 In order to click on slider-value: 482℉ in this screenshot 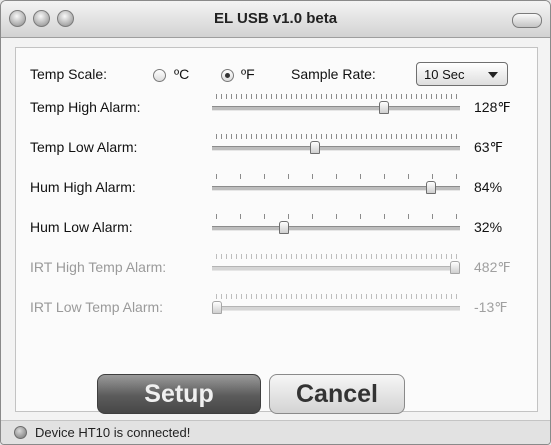, I will do `click(492, 267)`.